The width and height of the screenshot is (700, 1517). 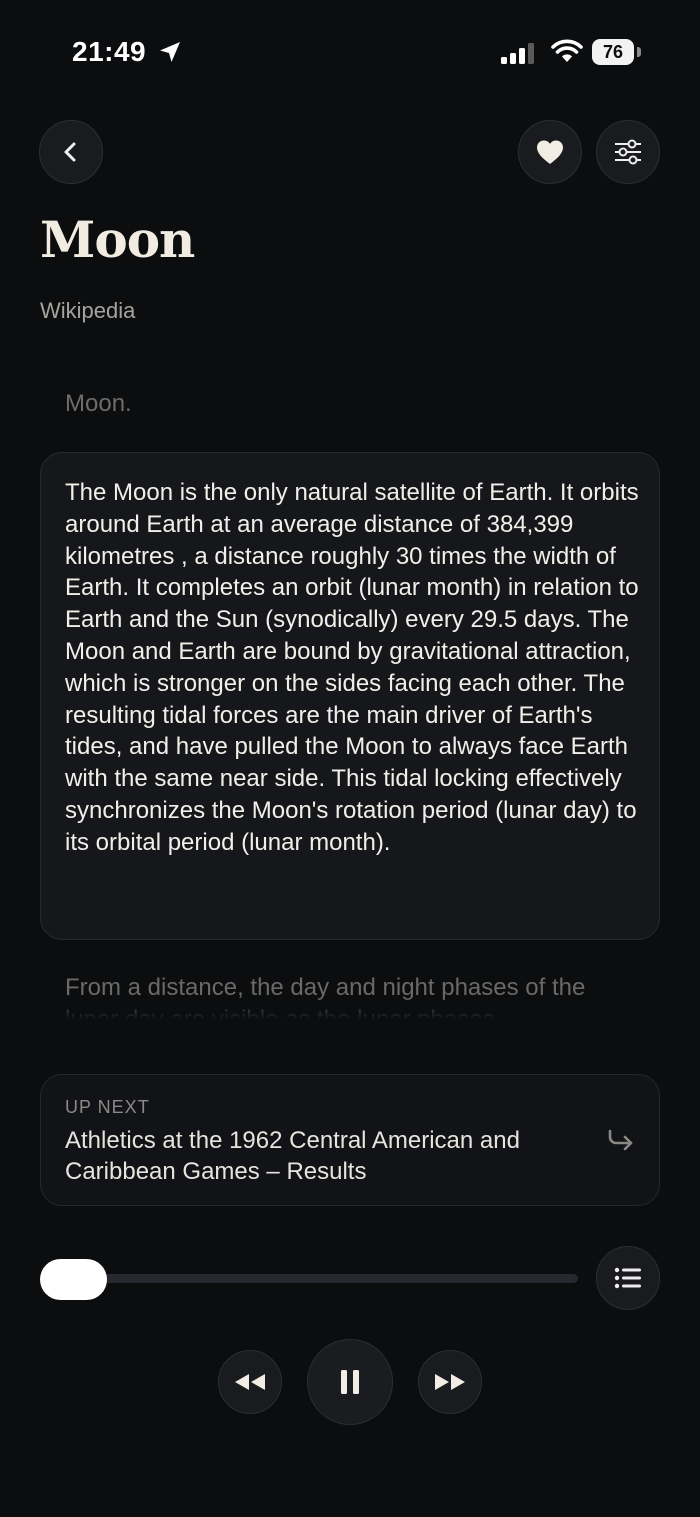 I want to click on location-arrow-icon, so click(x=170, y=52).